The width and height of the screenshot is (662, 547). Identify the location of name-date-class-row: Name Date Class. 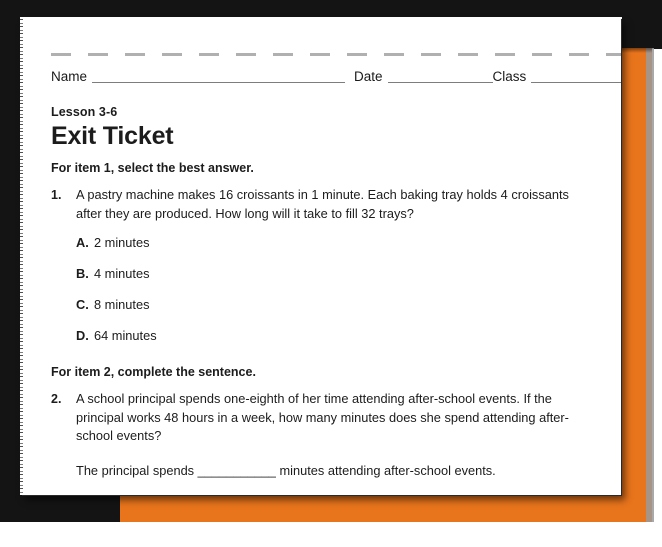
(336, 76).